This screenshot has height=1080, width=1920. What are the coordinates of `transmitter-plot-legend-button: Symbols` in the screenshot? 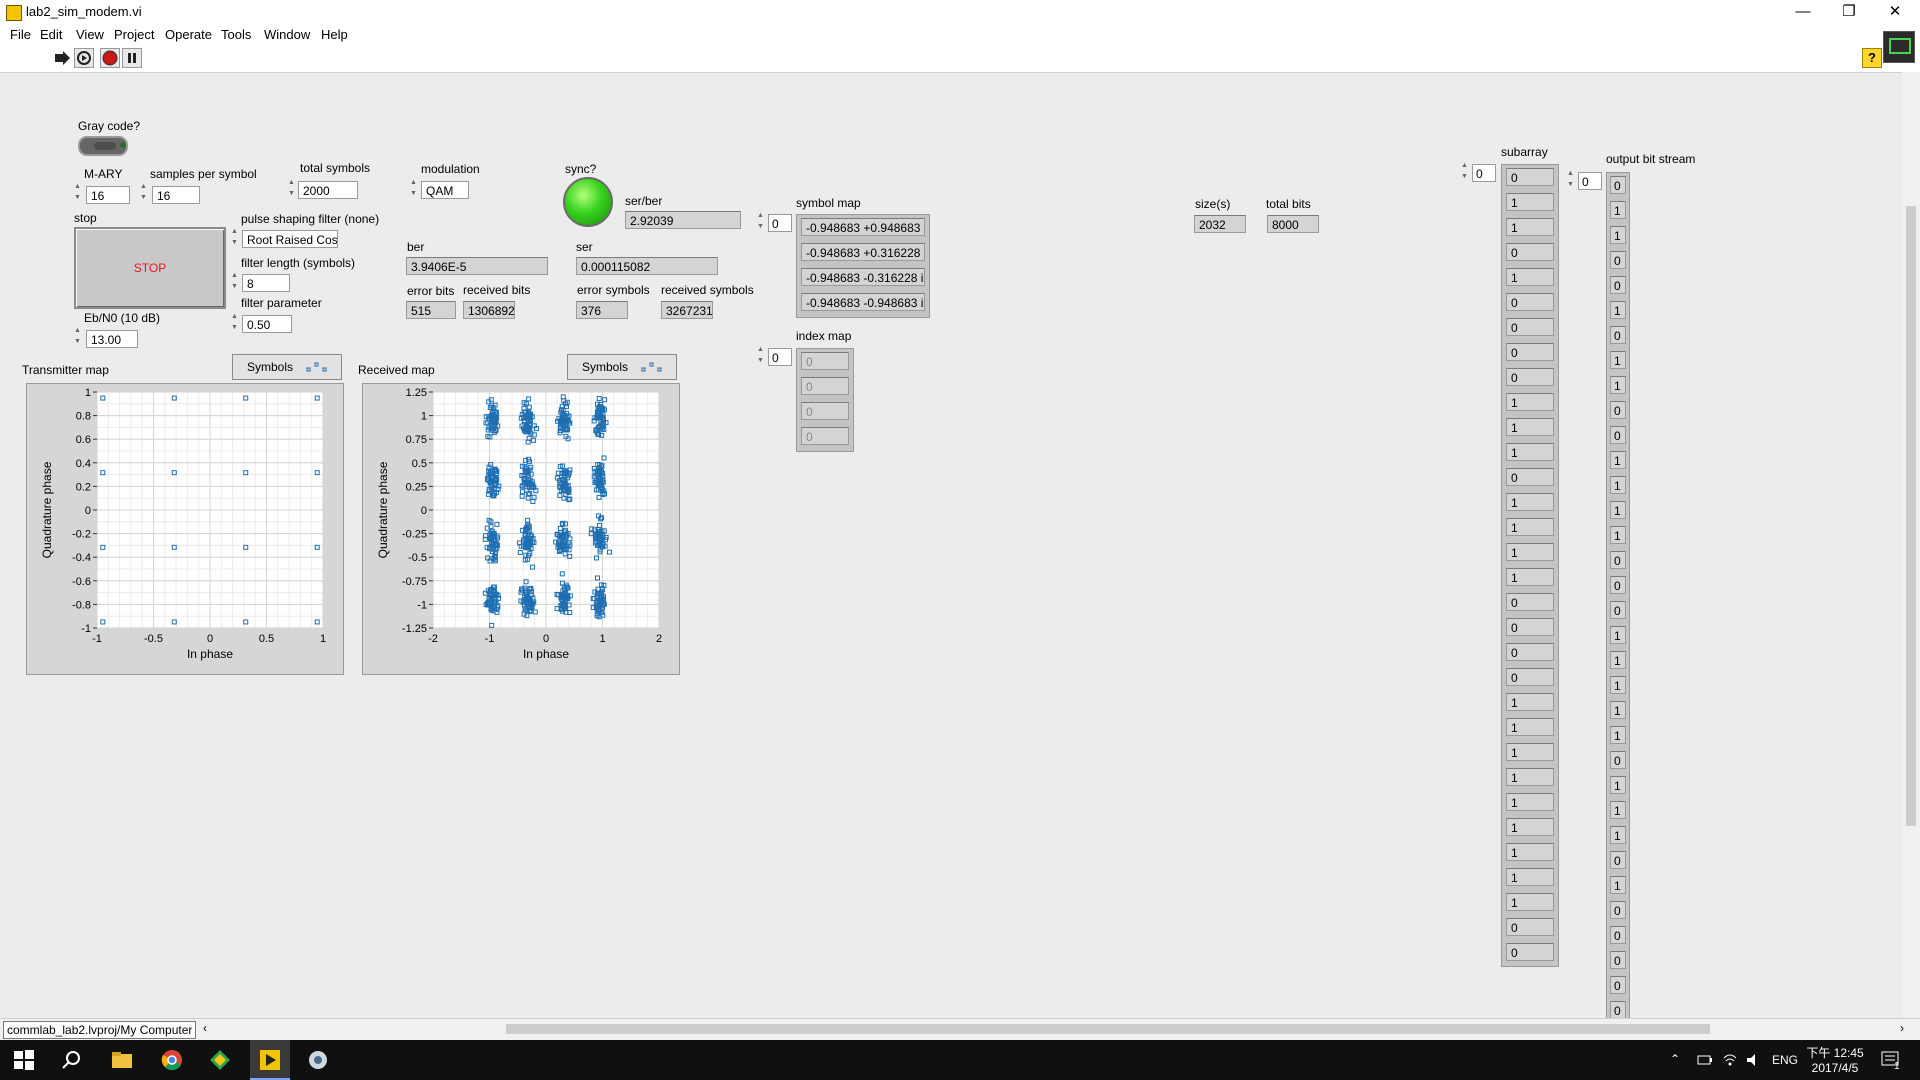 It's located at (287, 367).